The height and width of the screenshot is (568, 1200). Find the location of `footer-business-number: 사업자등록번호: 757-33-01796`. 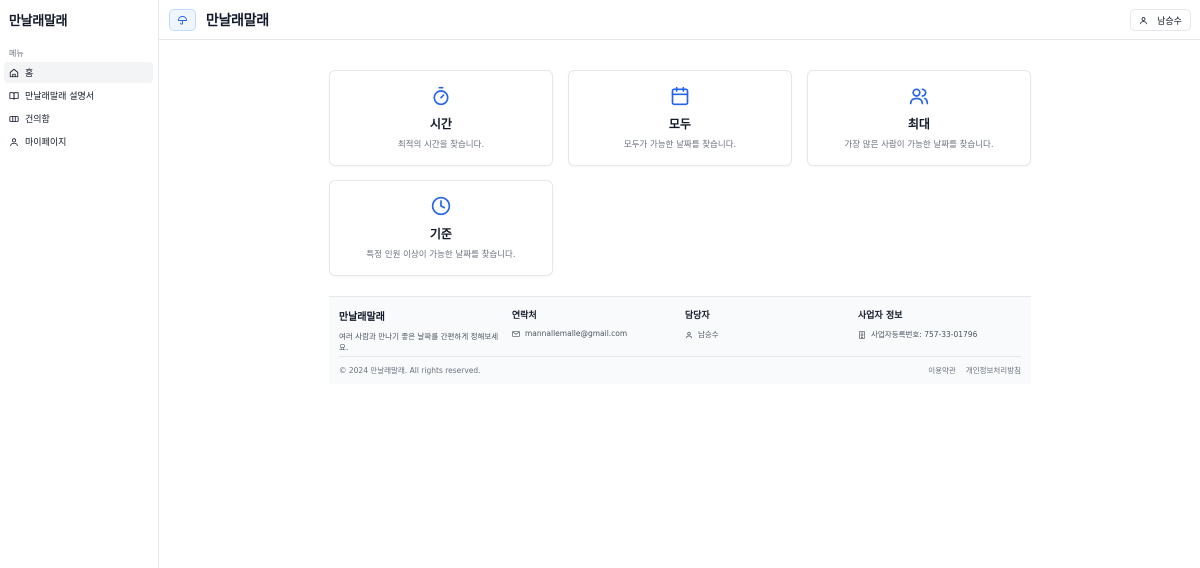

footer-business-number: 사업자등록번호: 757-33-01796 is located at coordinates (917, 334).